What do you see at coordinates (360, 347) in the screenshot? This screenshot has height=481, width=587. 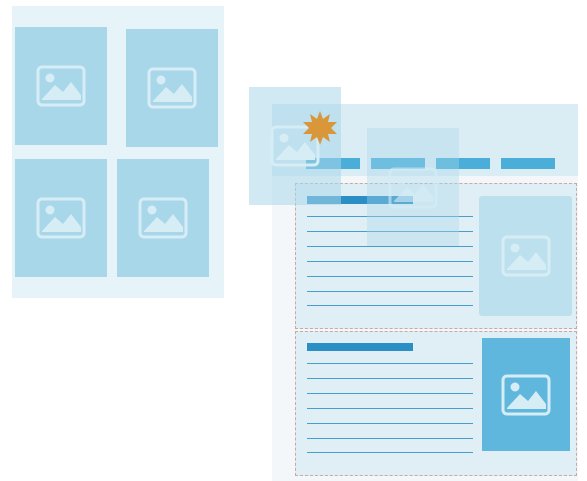 I see `content-heading` at bounding box center [360, 347].